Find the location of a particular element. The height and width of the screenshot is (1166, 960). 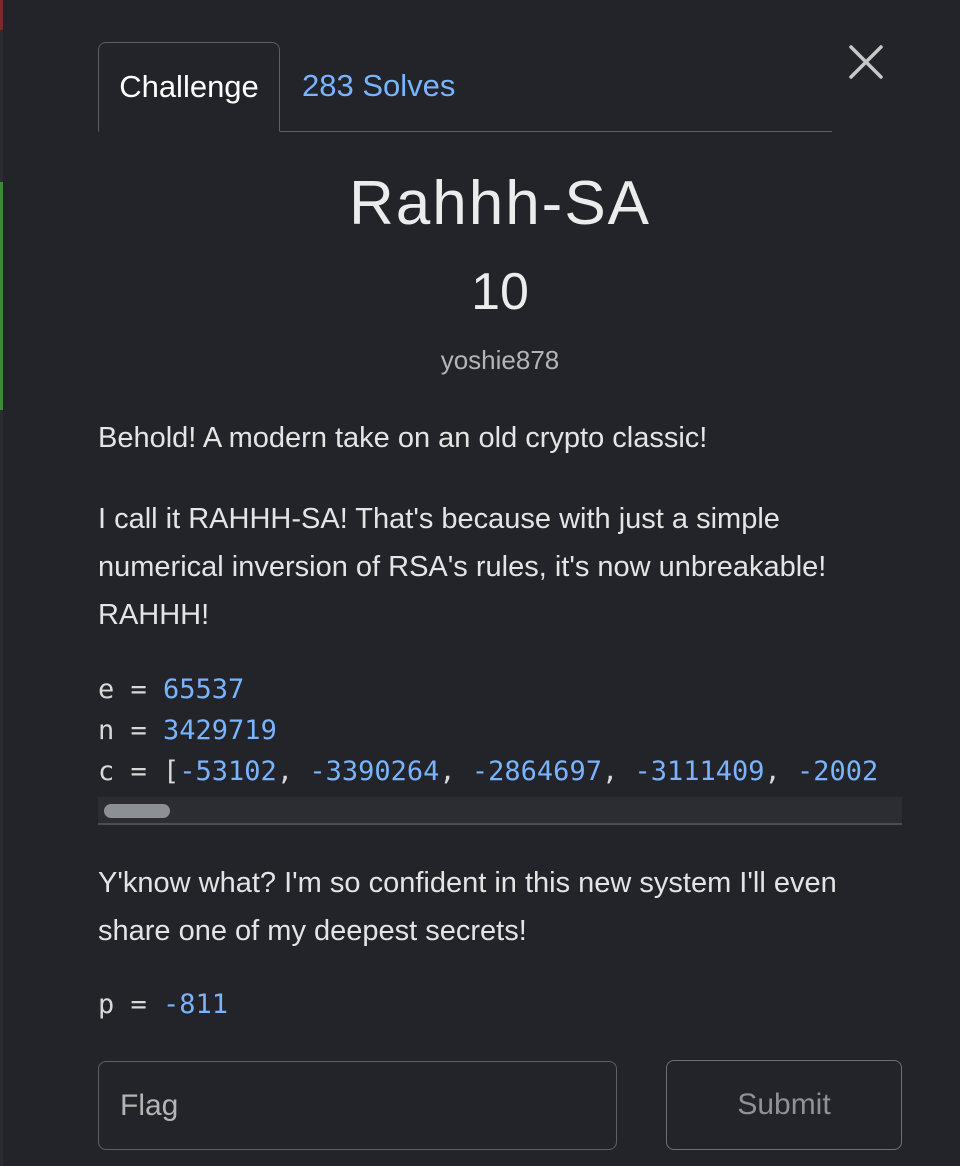

tab-bar: Challenge 283 Solves is located at coordinates (465, 87).